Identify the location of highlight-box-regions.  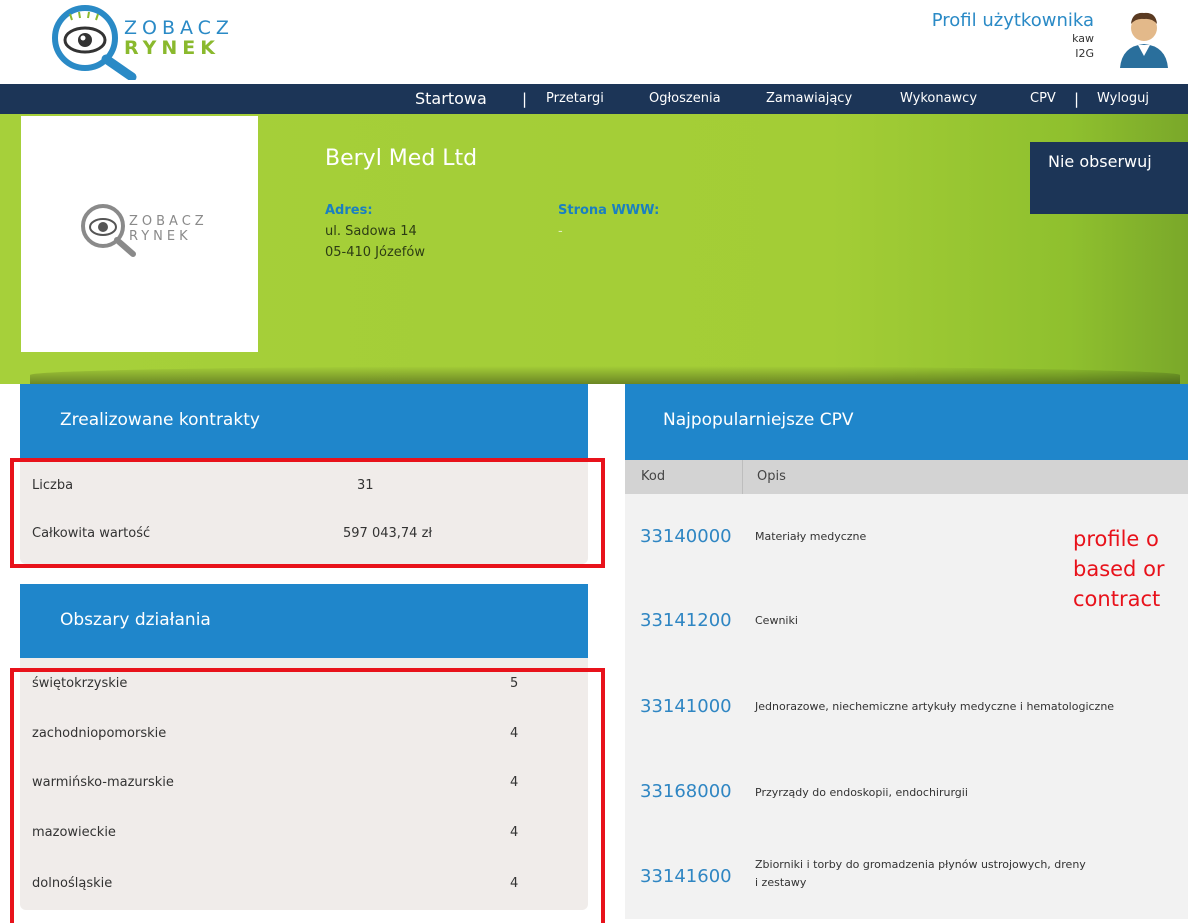
(307, 795).